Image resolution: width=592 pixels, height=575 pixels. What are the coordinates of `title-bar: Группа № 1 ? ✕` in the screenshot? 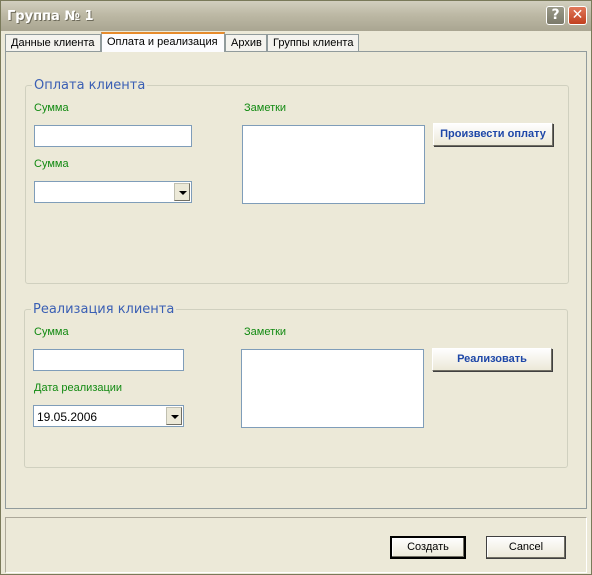 It's located at (296, 16).